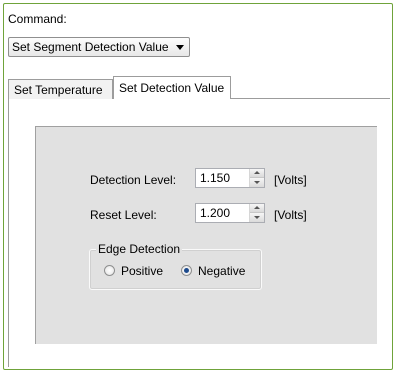  What do you see at coordinates (37, 19) in the screenshot?
I see `command-label: Command:` at bounding box center [37, 19].